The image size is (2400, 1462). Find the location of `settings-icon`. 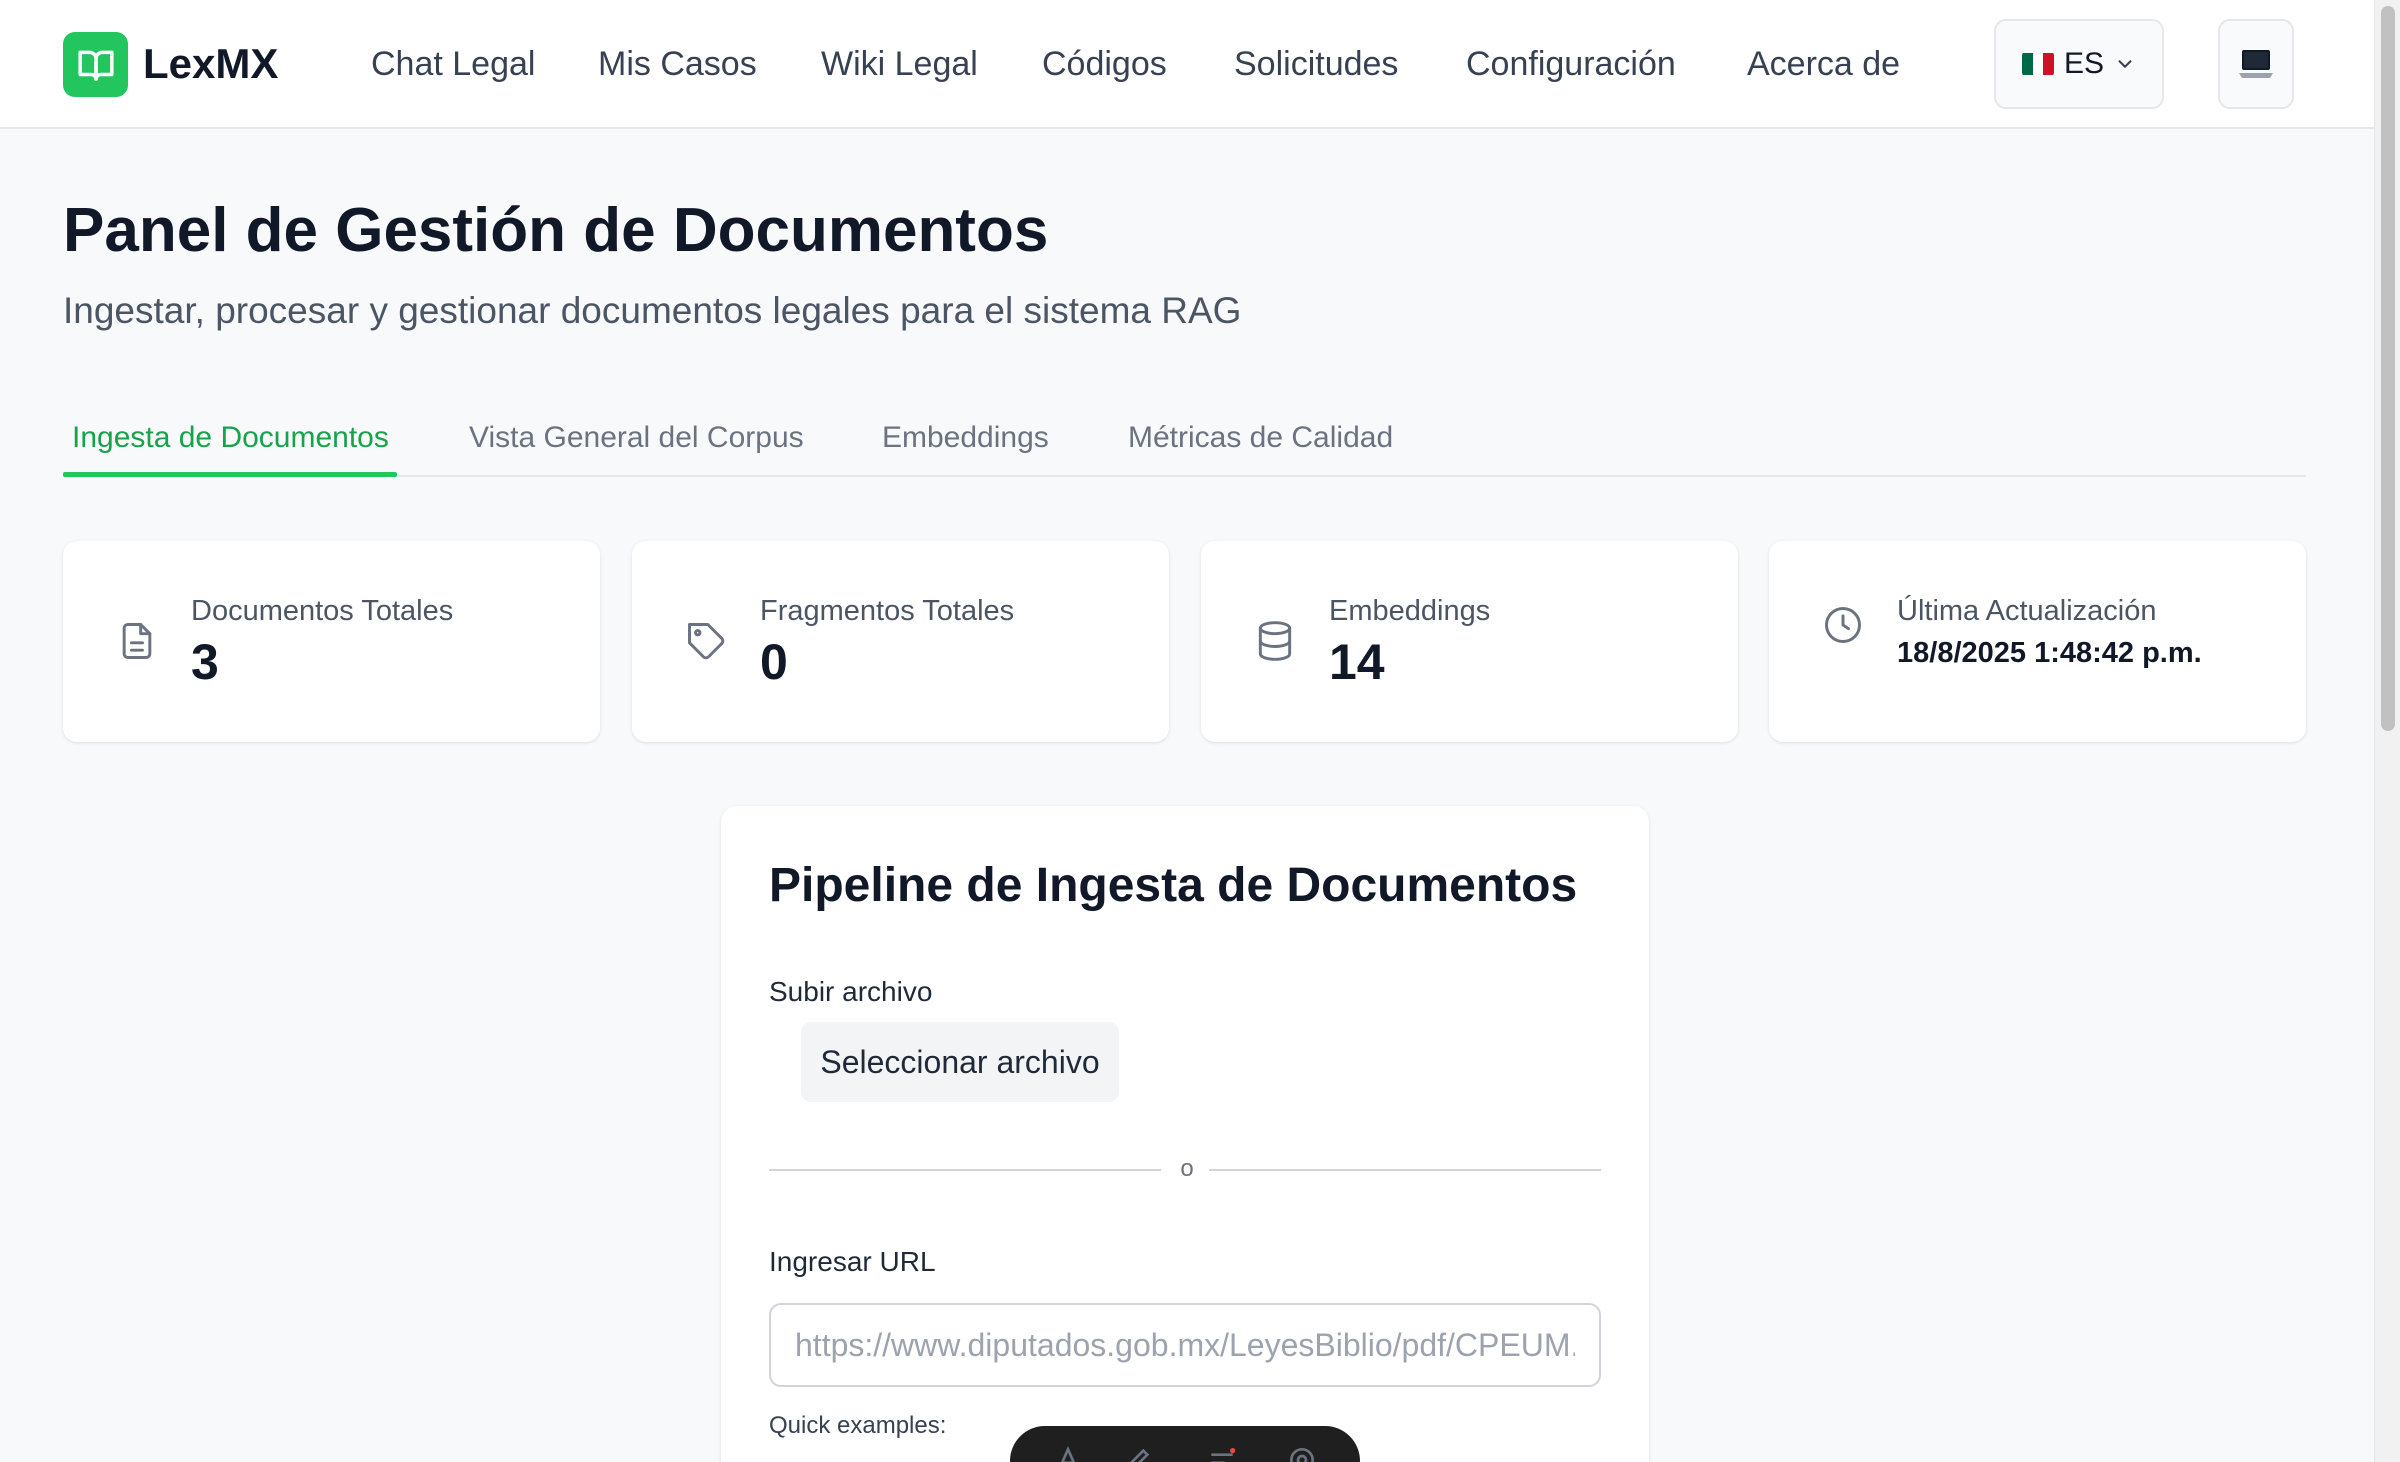

settings-icon is located at coordinates (1302, 1453).